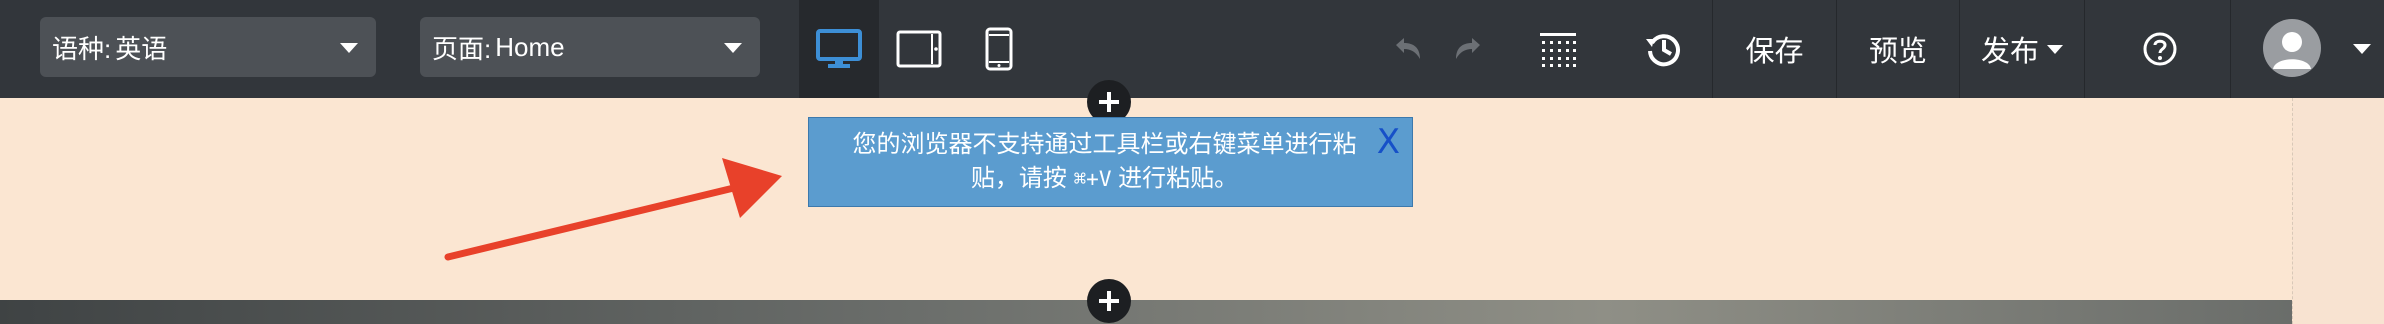 The image size is (2384, 324). What do you see at coordinates (1388, 142) in the screenshot?
I see `close-notice-button: X` at bounding box center [1388, 142].